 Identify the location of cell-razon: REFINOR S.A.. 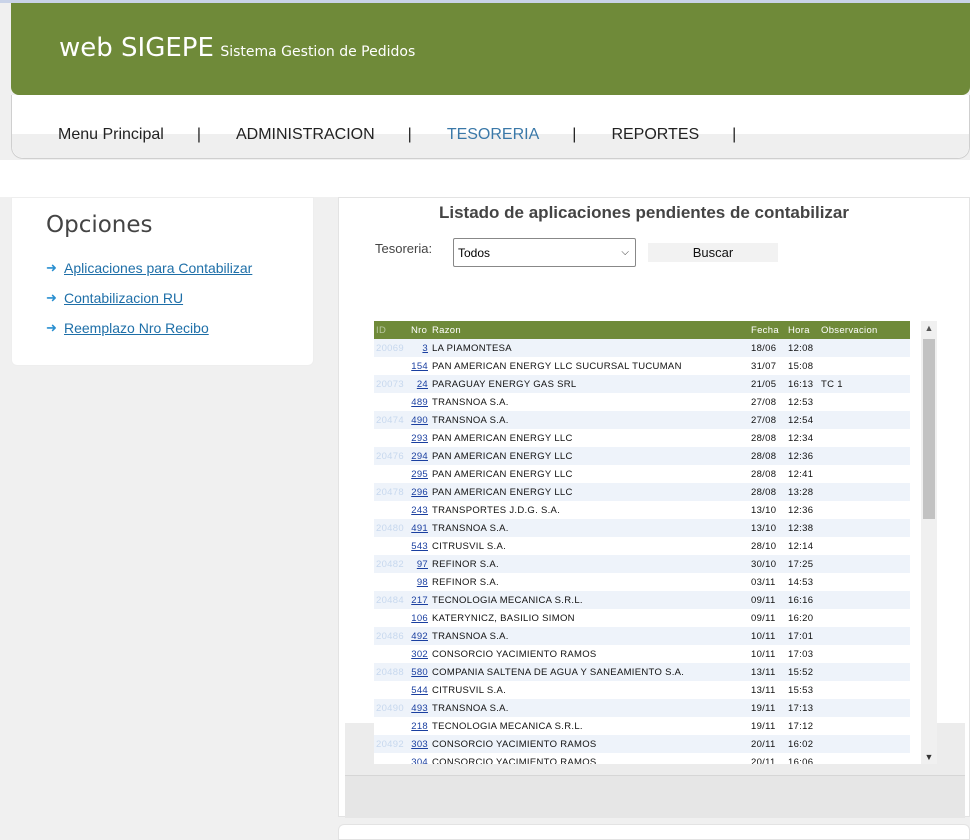
(465, 564).